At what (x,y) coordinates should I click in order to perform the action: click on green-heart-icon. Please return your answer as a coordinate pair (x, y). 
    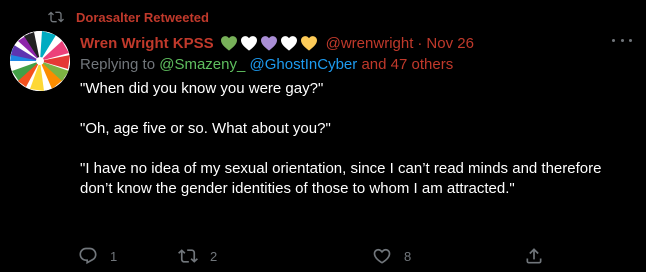
    Looking at the image, I should click on (229, 43).